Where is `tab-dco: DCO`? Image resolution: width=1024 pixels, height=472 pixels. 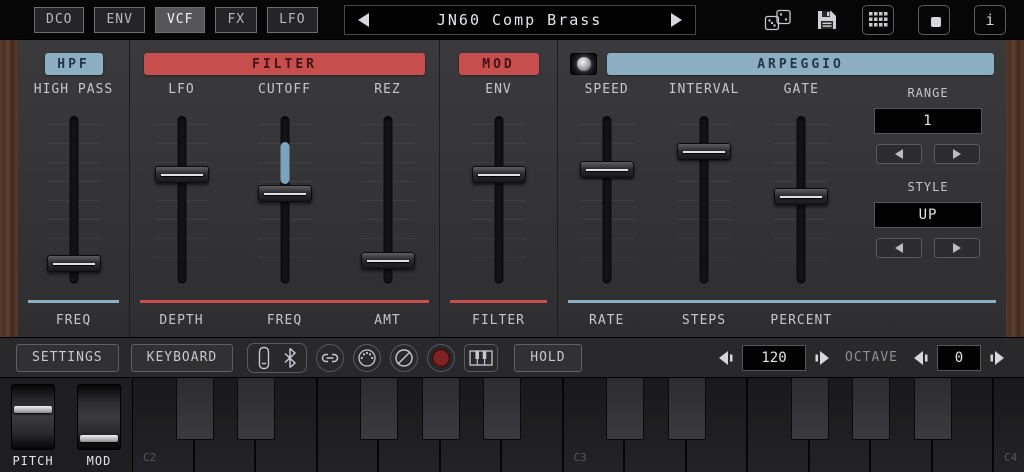 tab-dco: DCO is located at coordinates (59, 19).